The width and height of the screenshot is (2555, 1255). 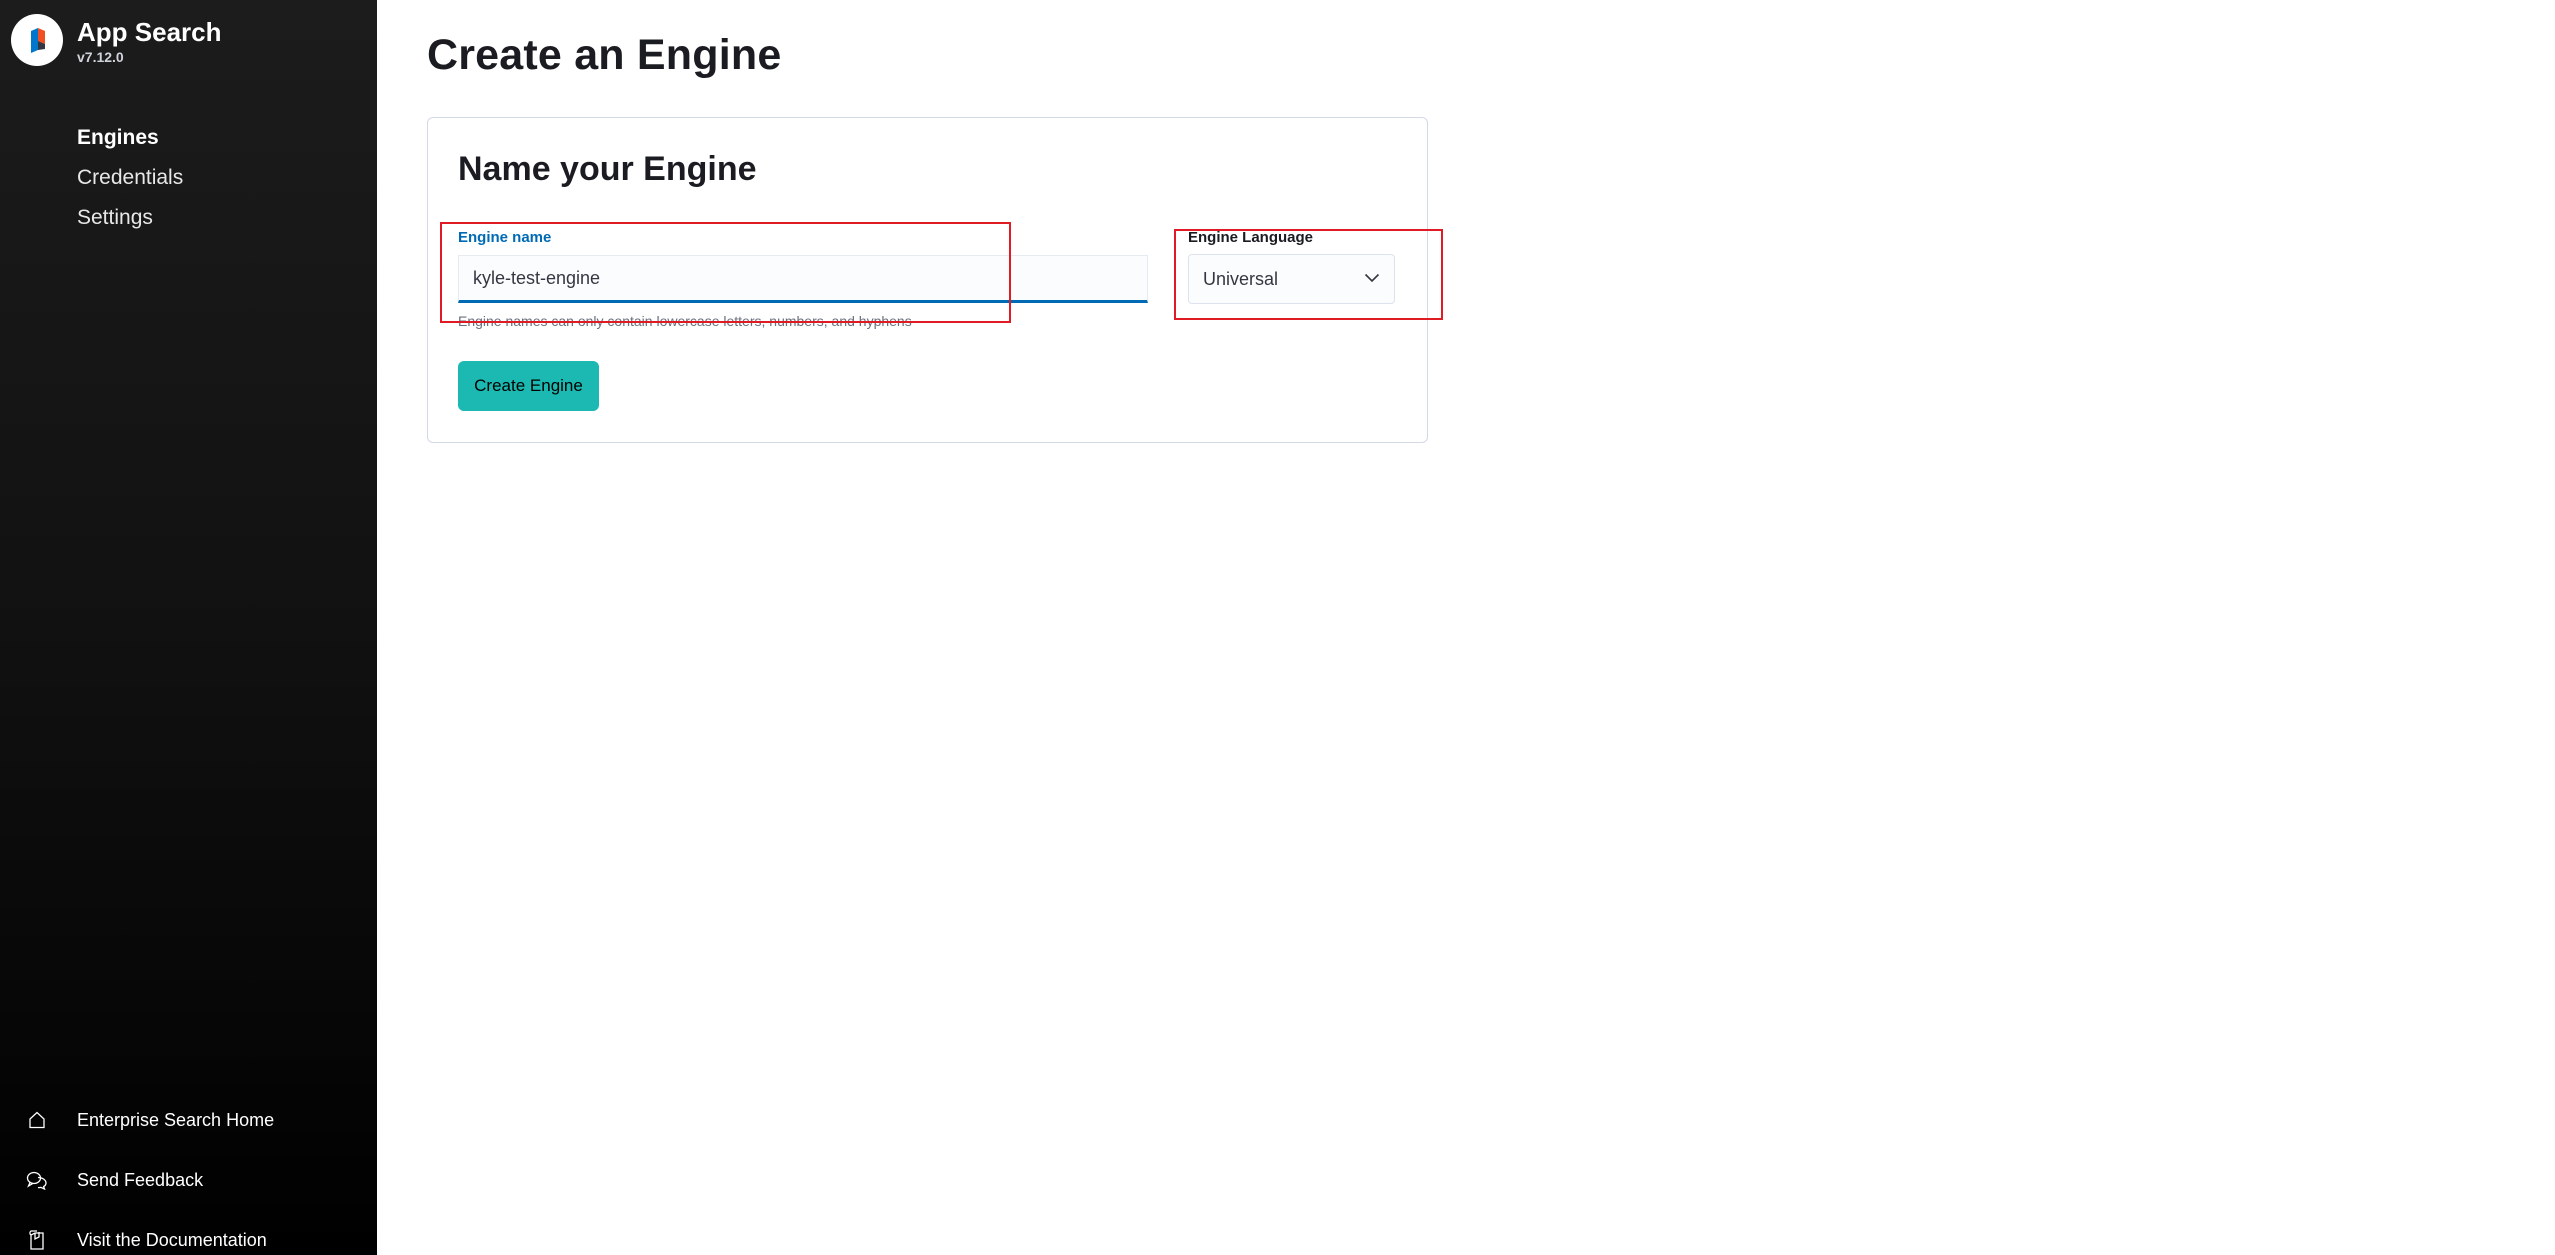 I want to click on brand-version: v7.12.0, so click(x=100, y=57).